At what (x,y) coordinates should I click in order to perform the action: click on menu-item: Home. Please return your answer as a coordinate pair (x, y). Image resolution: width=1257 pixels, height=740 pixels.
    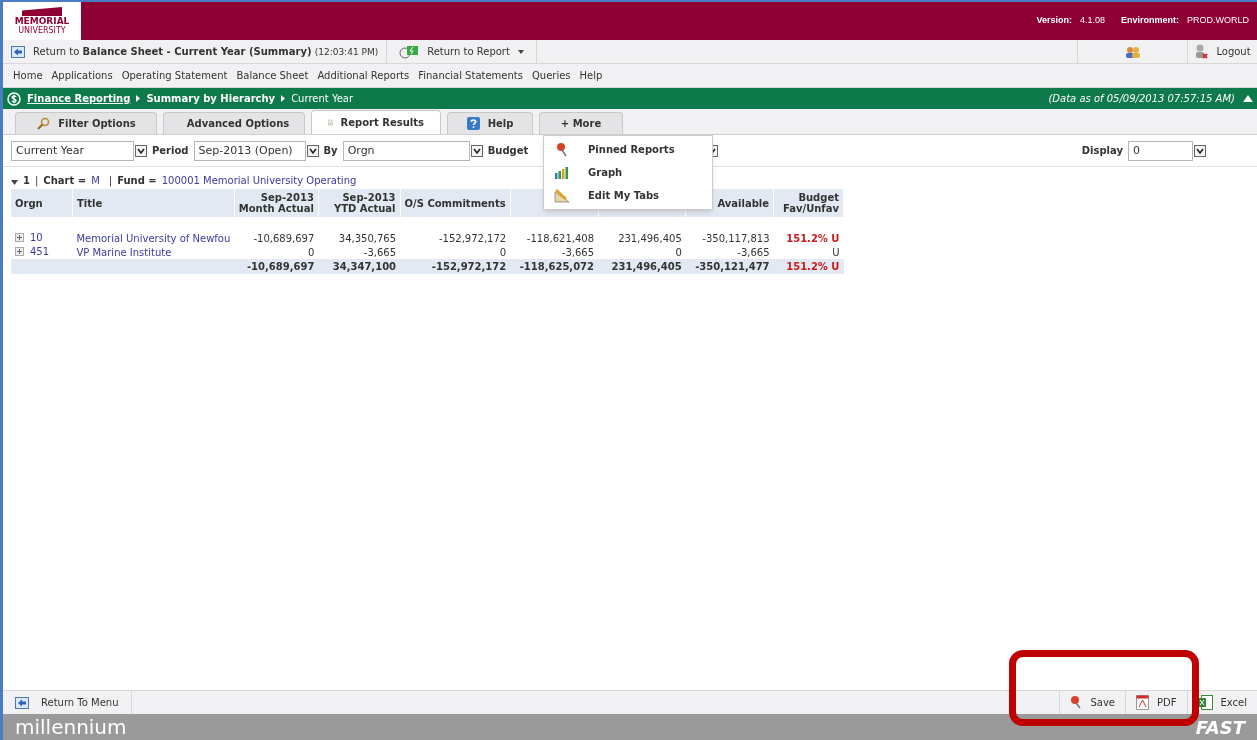
    Looking at the image, I should click on (28, 75).